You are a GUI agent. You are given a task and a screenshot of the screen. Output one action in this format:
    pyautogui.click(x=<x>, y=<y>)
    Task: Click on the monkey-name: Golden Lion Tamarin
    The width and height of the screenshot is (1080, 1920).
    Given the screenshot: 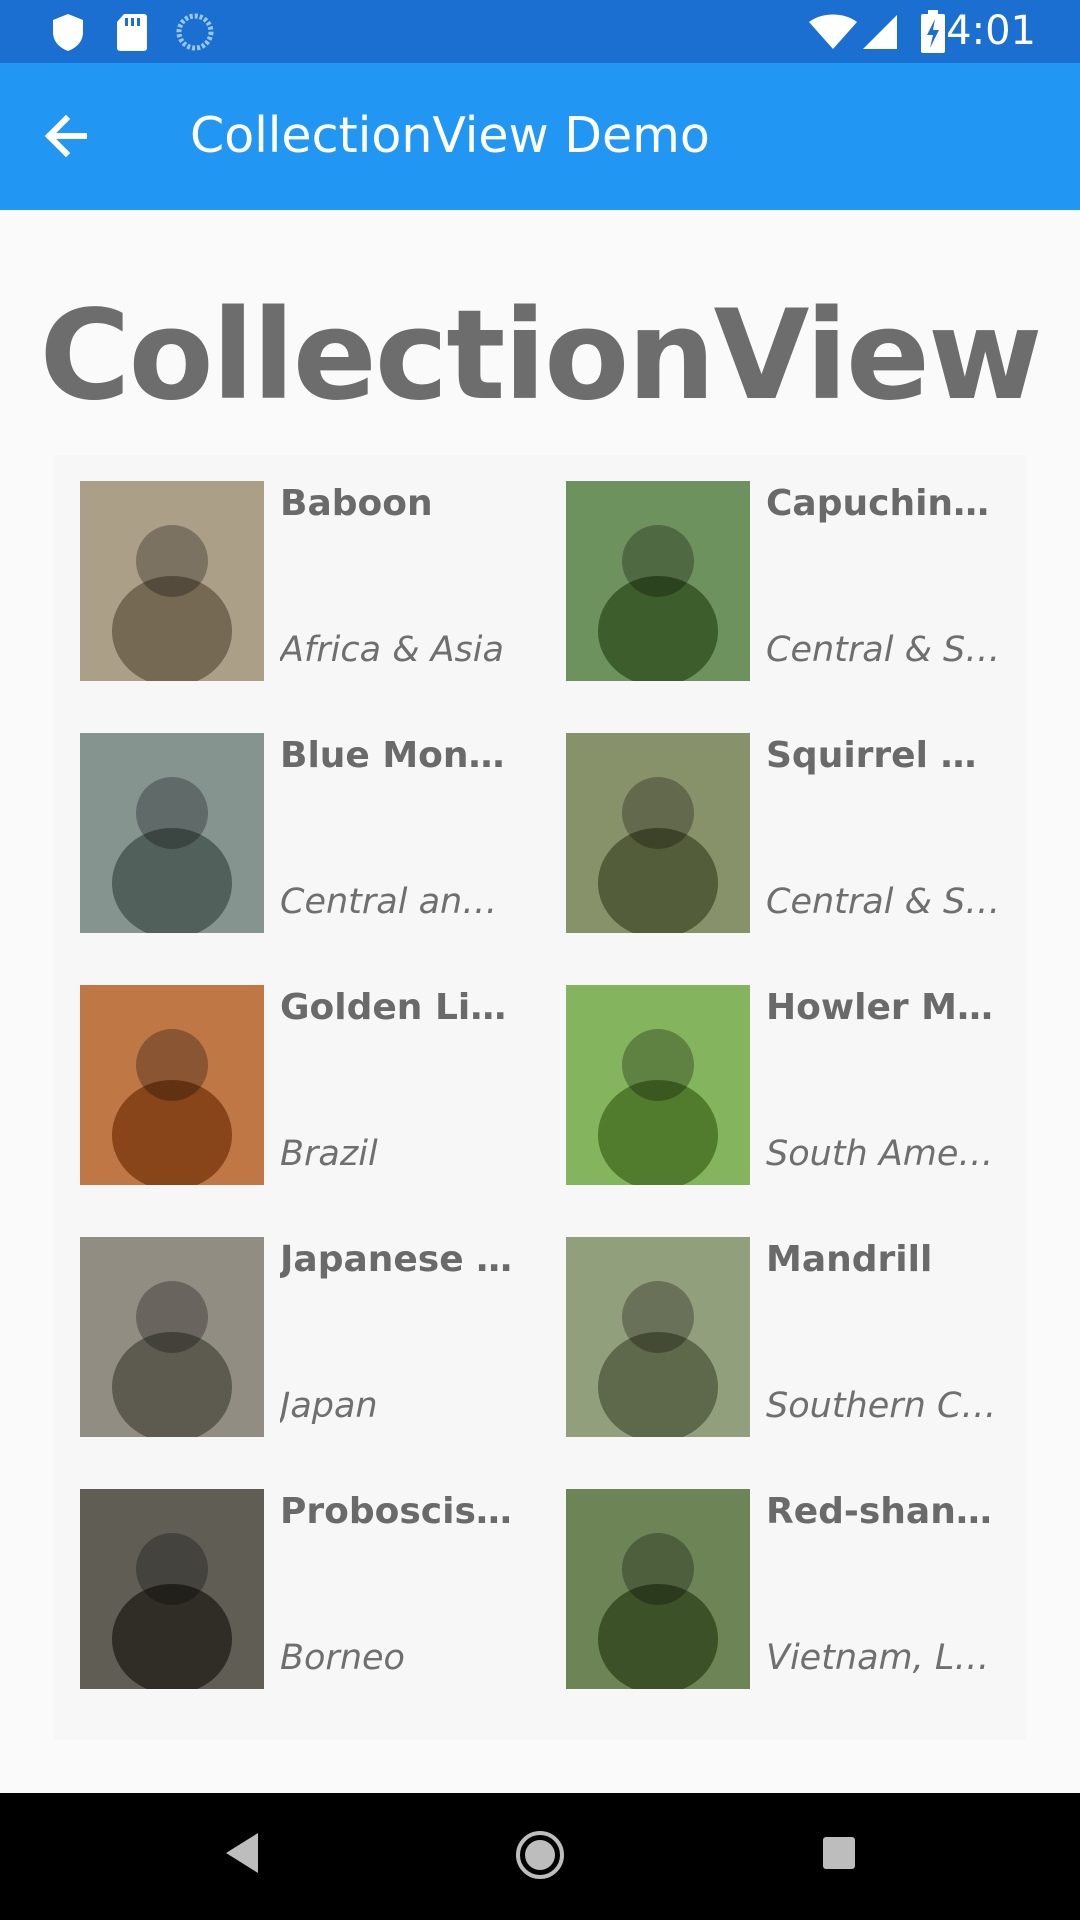 What is the action you would take?
    pyautogui.click(x=397, y=1007)
    